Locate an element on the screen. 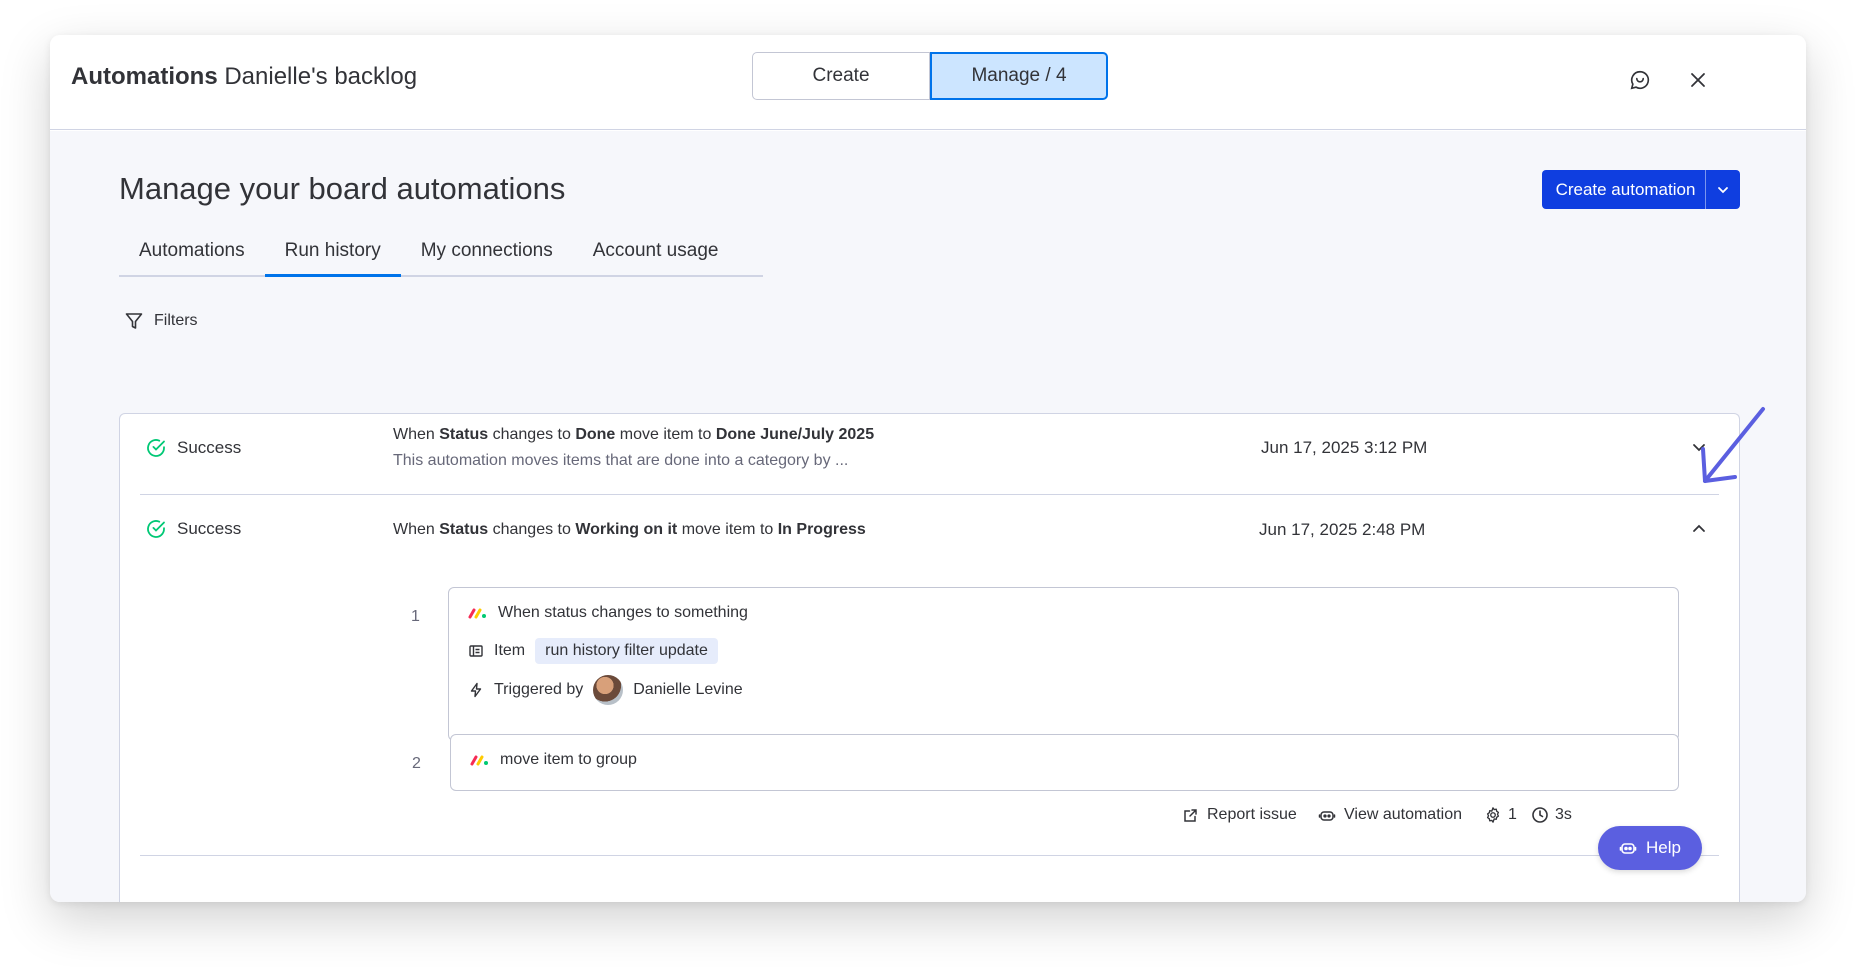 Image resolution: width=1856 pixels, height=967 pixels. view-automation-button: View automation is located at coordinates (1390, 815).